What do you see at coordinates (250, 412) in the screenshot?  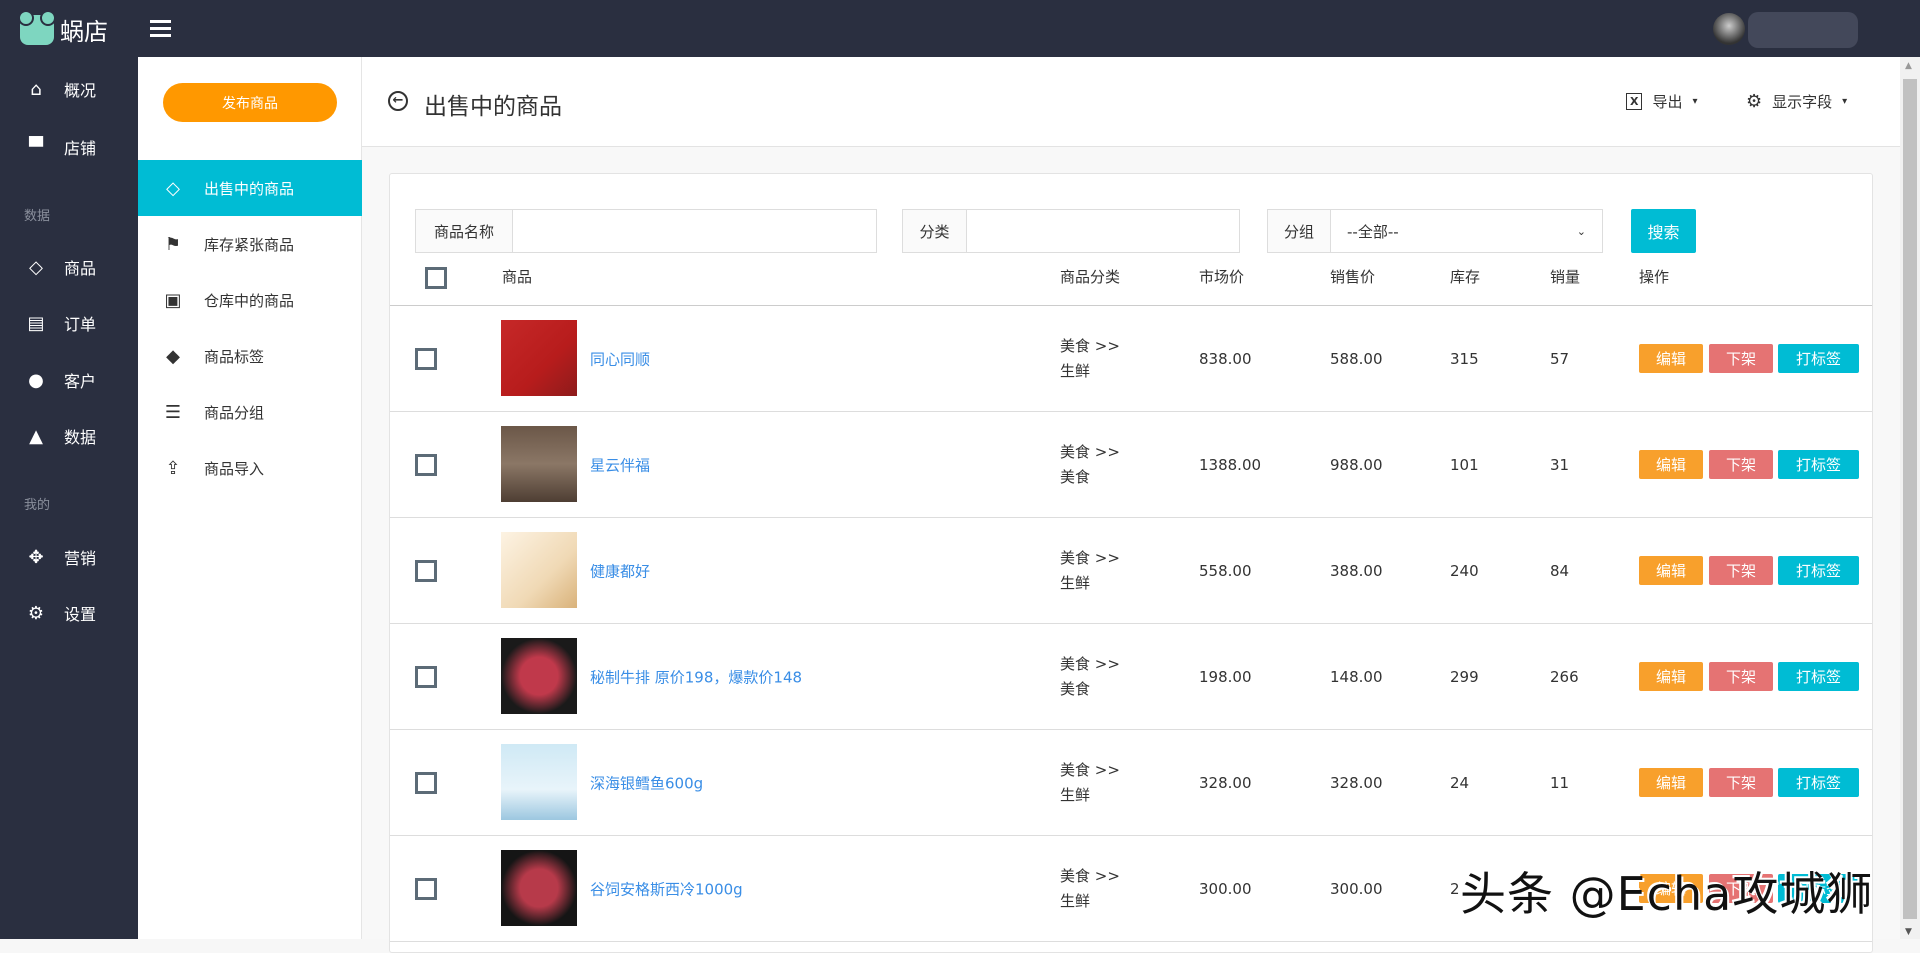 I see `subnav-item-4: ☰ 商品分组` at bounding box center [250, 412].